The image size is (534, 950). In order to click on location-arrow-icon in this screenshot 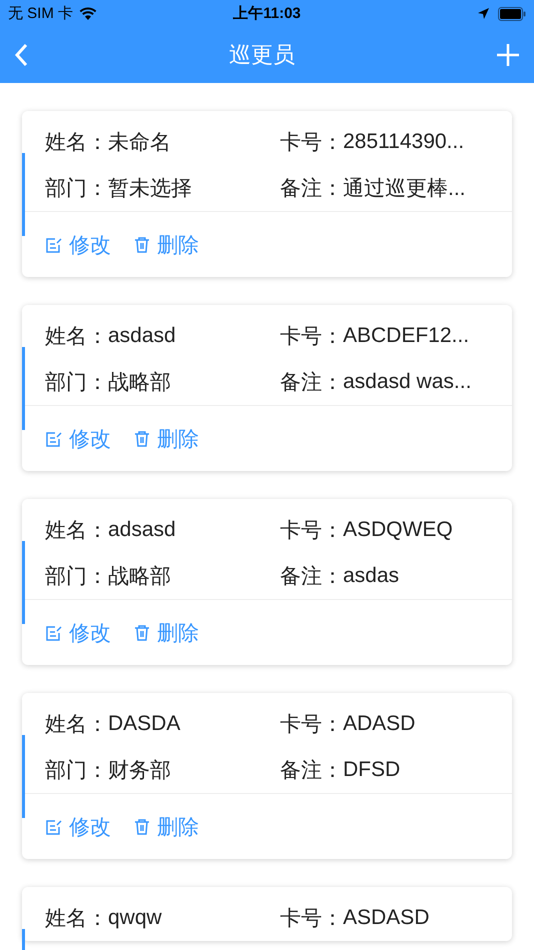, I will do `click(483, 13)`.